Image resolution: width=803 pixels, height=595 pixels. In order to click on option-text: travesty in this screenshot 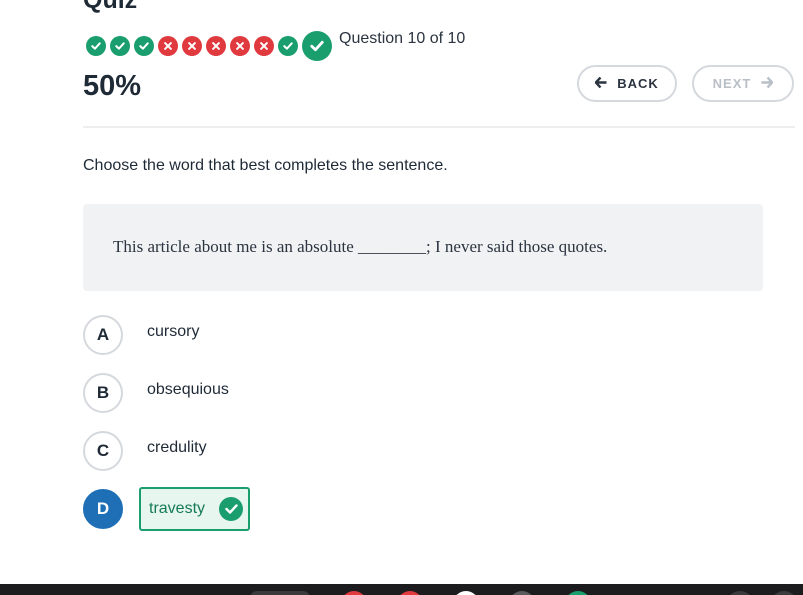, I will do `click(177, 508)`.